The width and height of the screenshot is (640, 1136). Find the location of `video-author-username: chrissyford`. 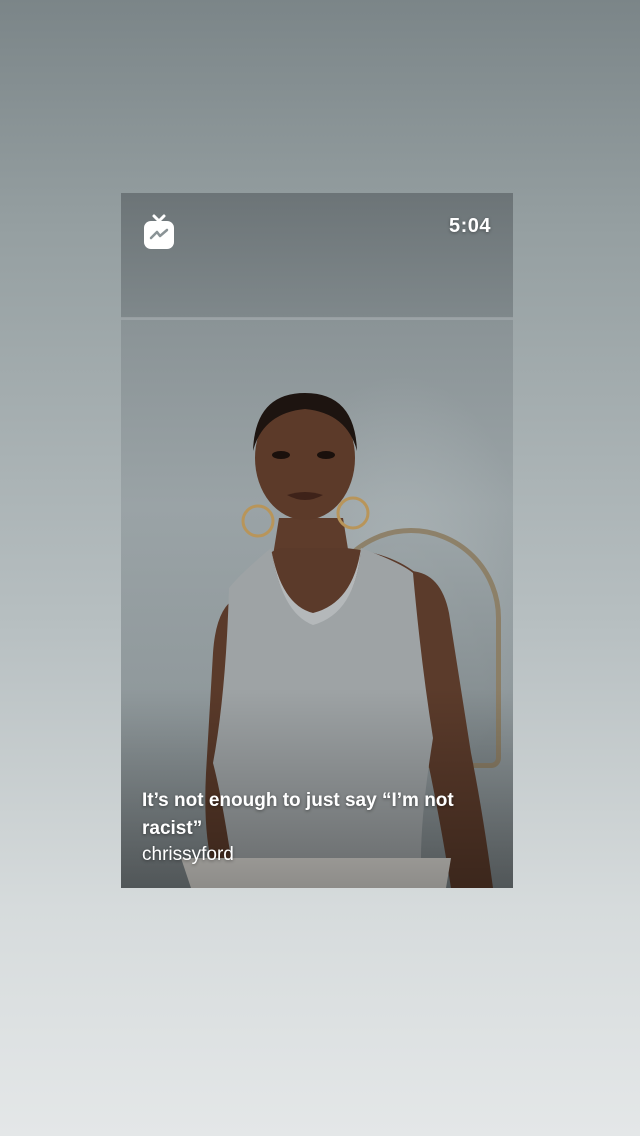

video-author-username: chrissyford is located at coordinates (188, 855).